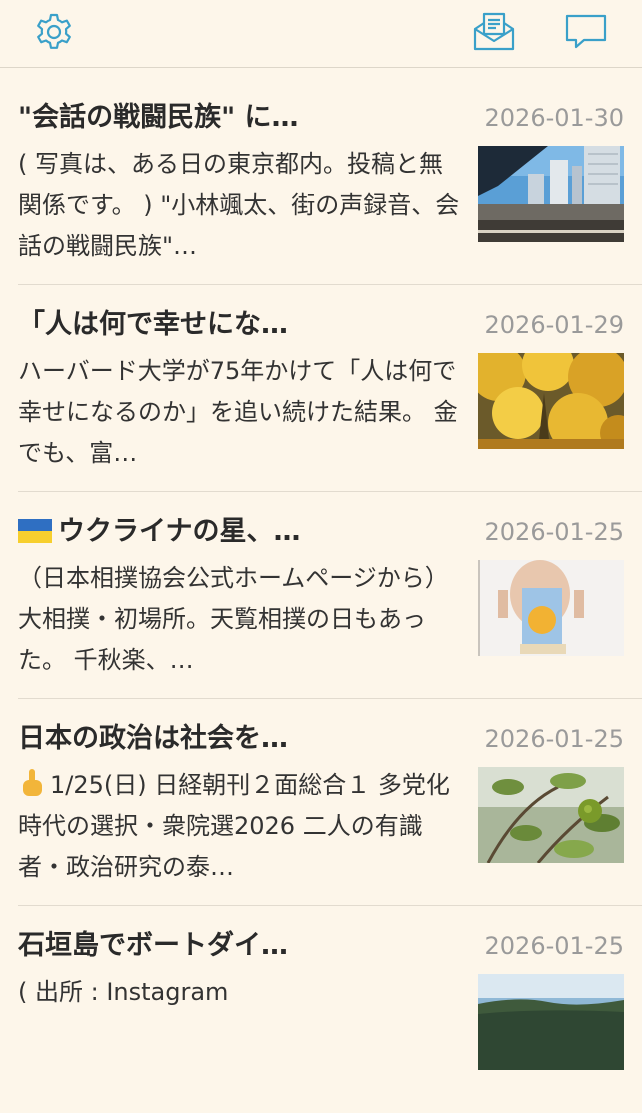 This screenshot has height=1113, width=642. Describe the element at coordinates (551, 401) in the screenshot. I see `yellow-ginkgo-photo` at that location.